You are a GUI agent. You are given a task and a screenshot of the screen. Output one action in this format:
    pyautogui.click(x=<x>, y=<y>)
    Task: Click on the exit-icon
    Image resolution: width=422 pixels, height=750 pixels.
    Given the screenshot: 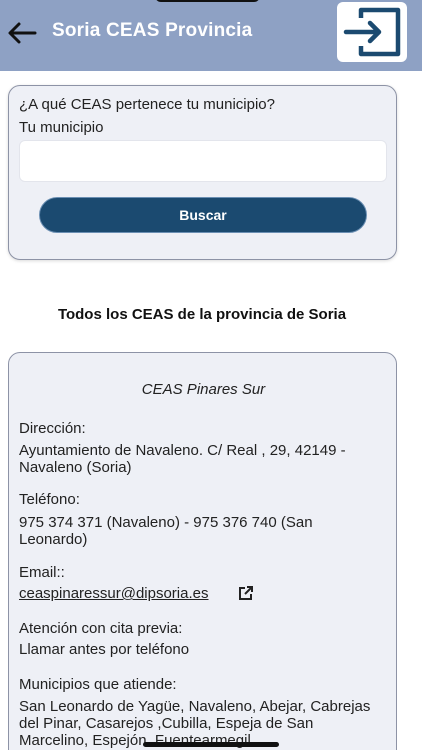 What is the action you would take?
    pyautogui.click(x=372, y=32)
    